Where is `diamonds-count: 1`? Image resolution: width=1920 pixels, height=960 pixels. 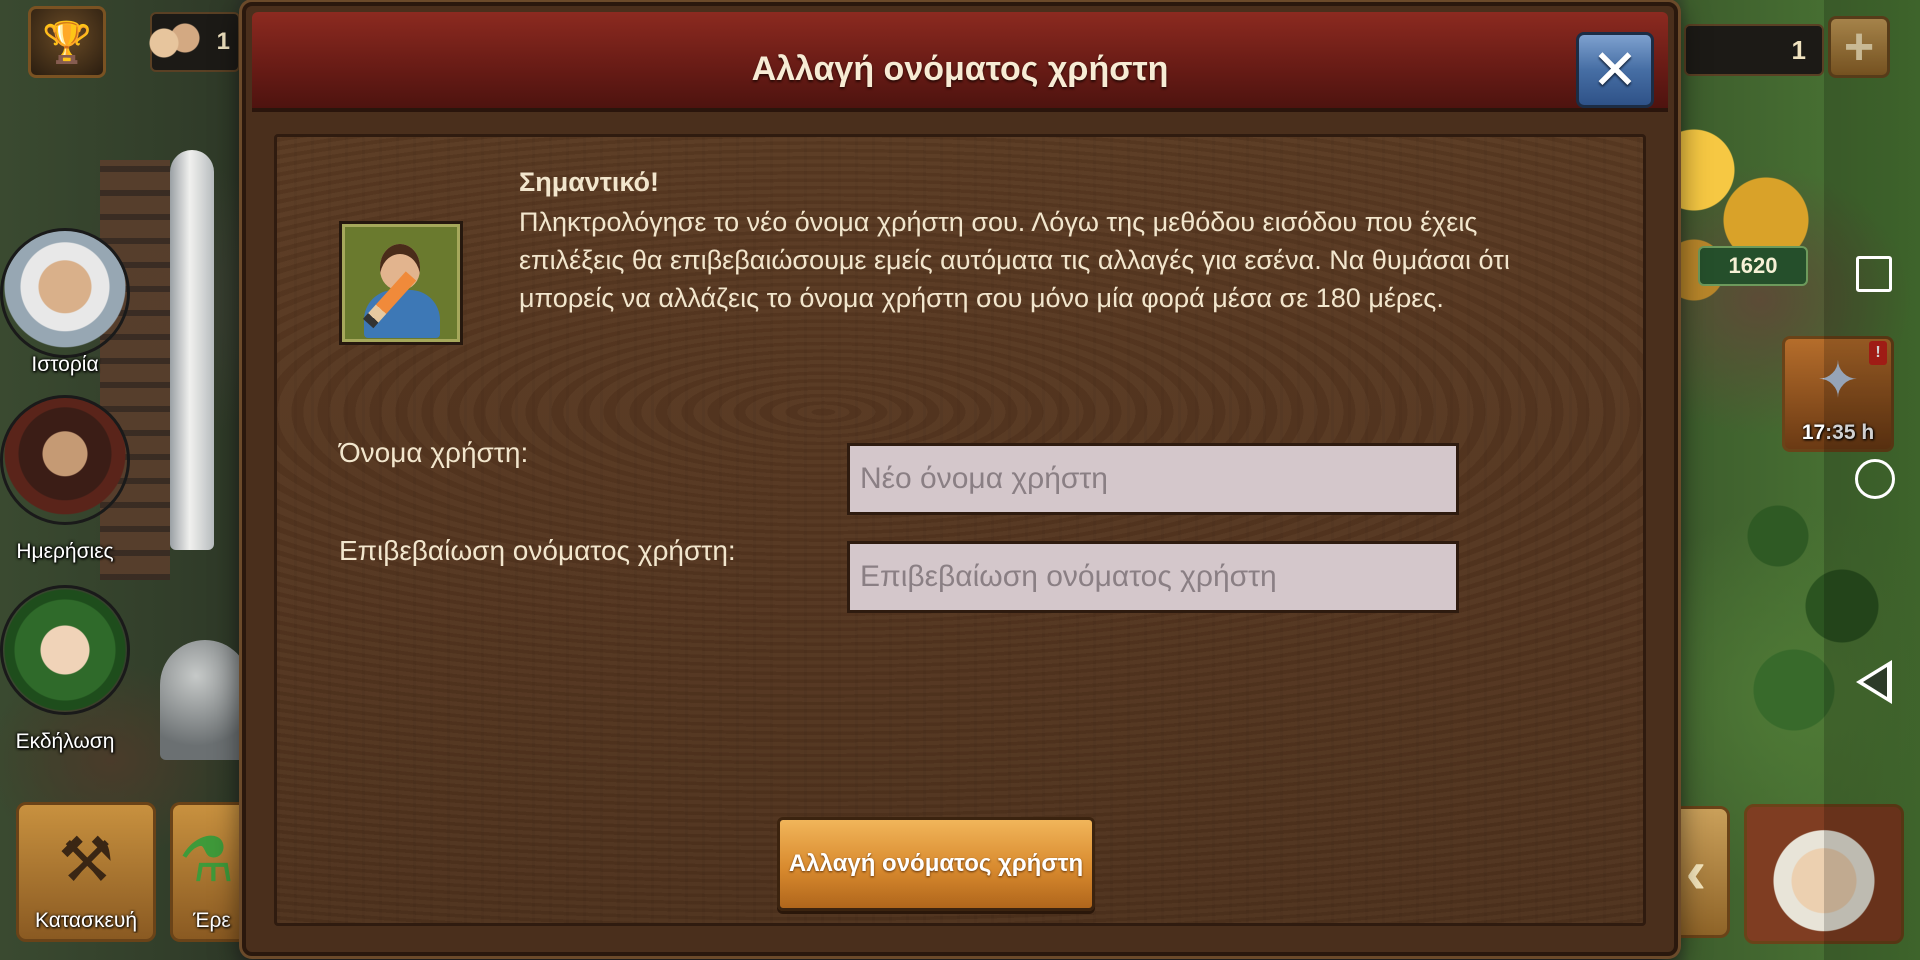 diamonds-count: 1 is located at coordinates (1798, 49).